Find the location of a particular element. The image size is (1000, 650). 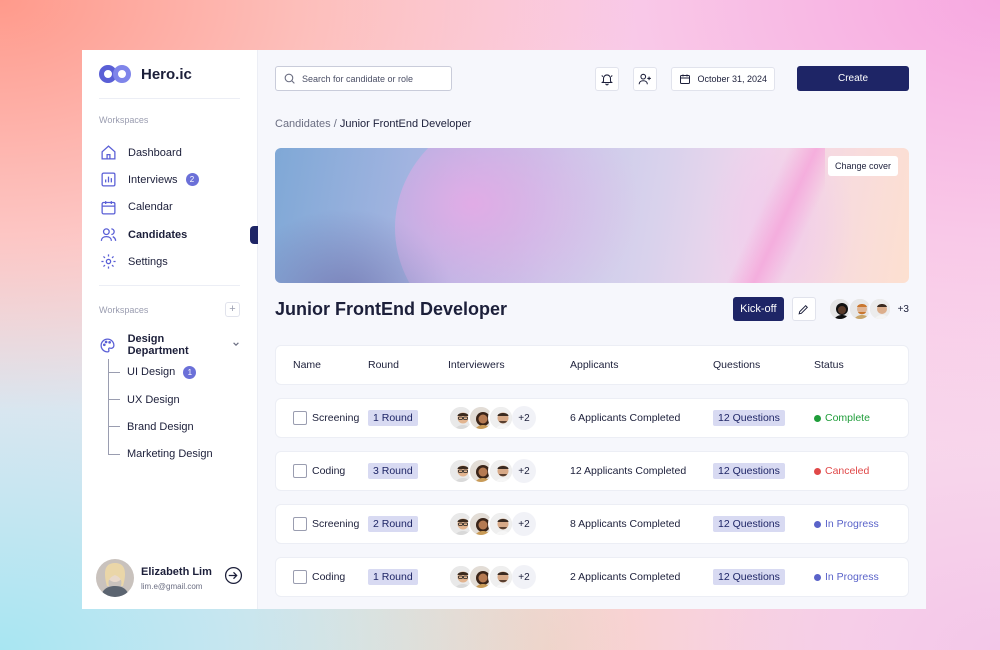

sub-item-ux-design: UX Design is located at coordinates (174, 399).